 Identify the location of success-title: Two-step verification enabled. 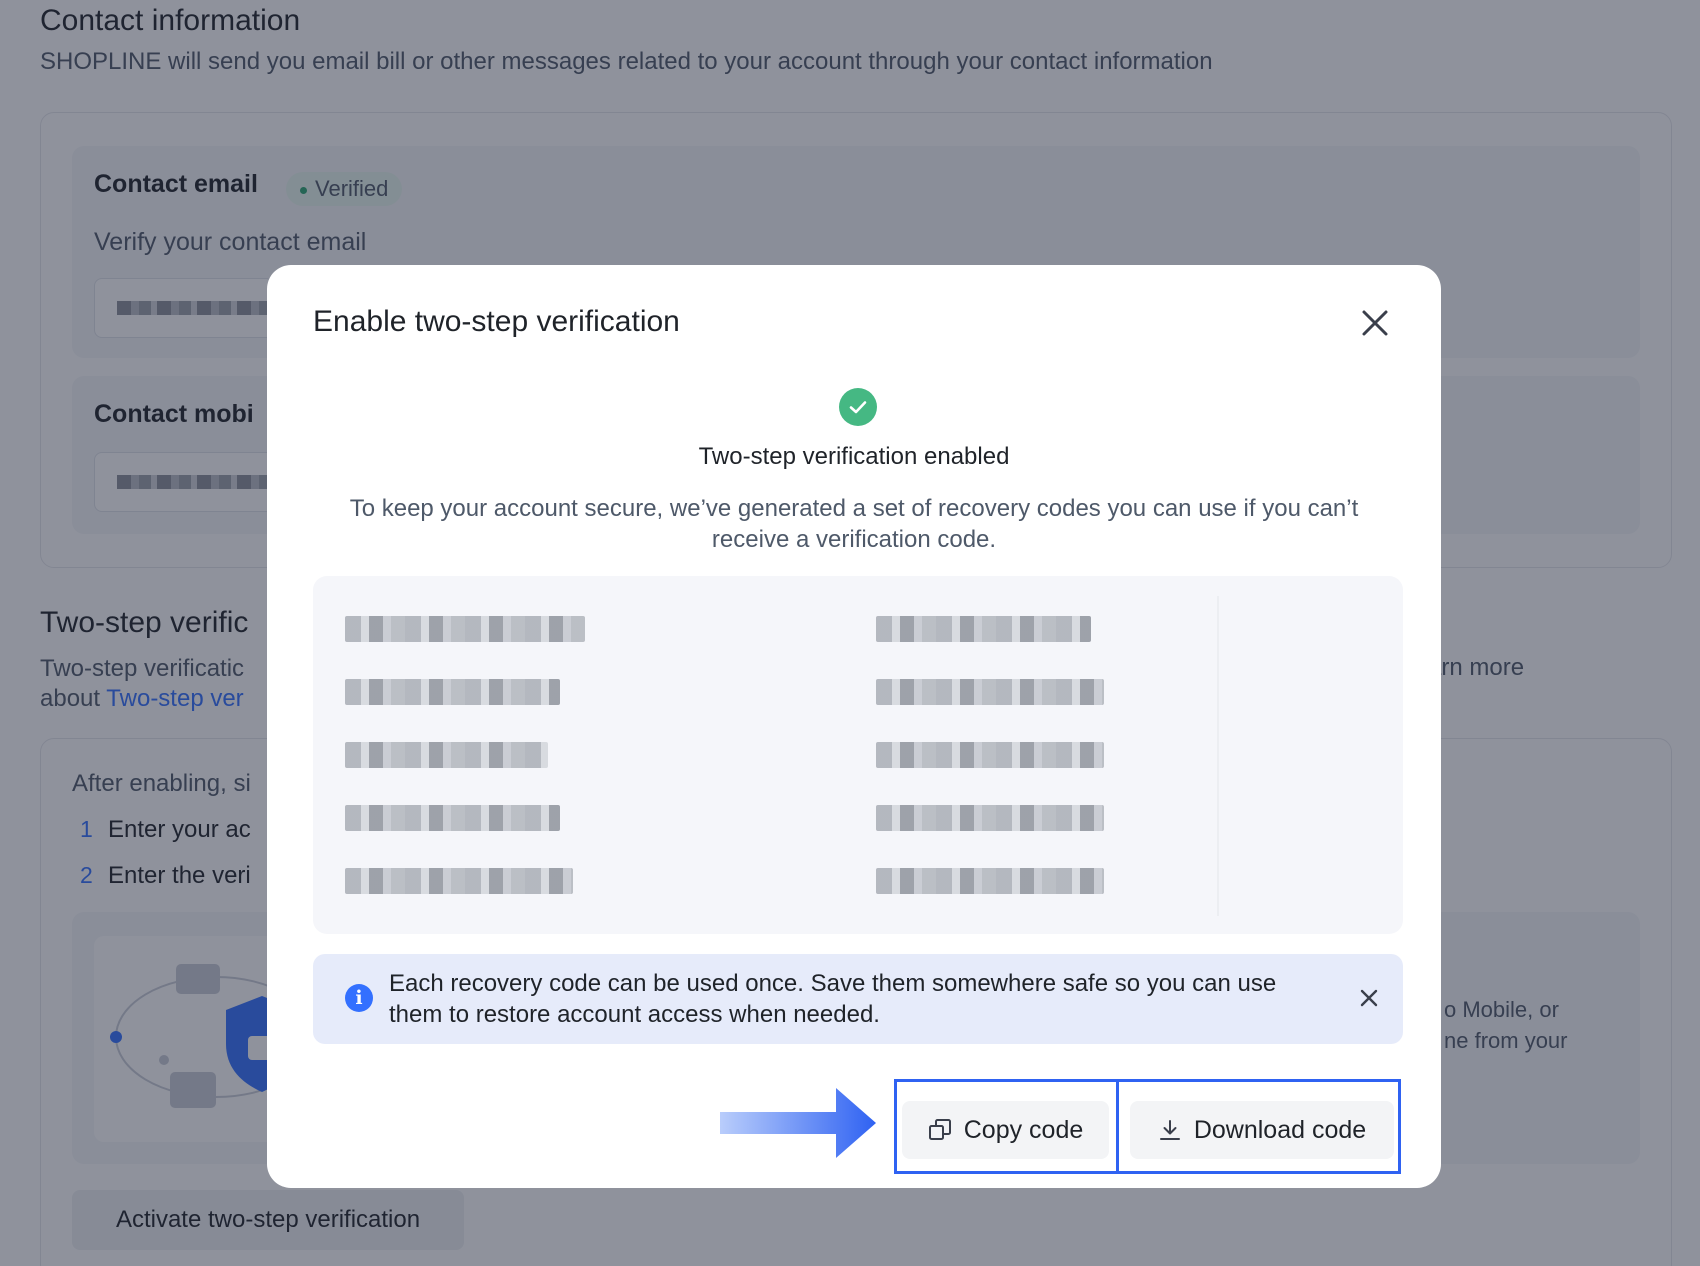
(854, 456).